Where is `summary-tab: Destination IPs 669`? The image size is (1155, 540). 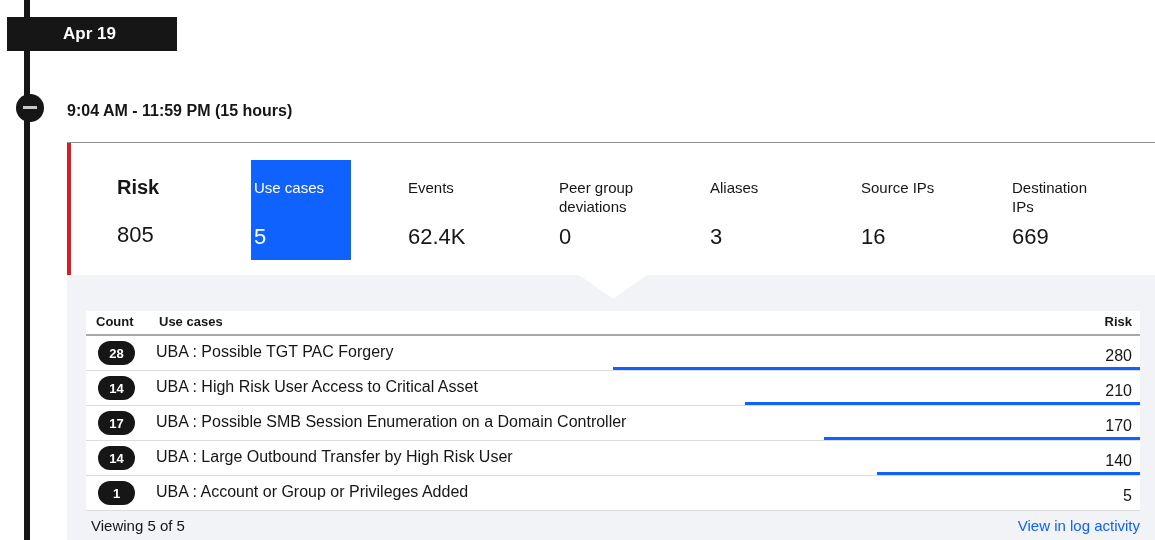
summary-tab: Destination IPs 669 is located at coordinates (1066, 210).